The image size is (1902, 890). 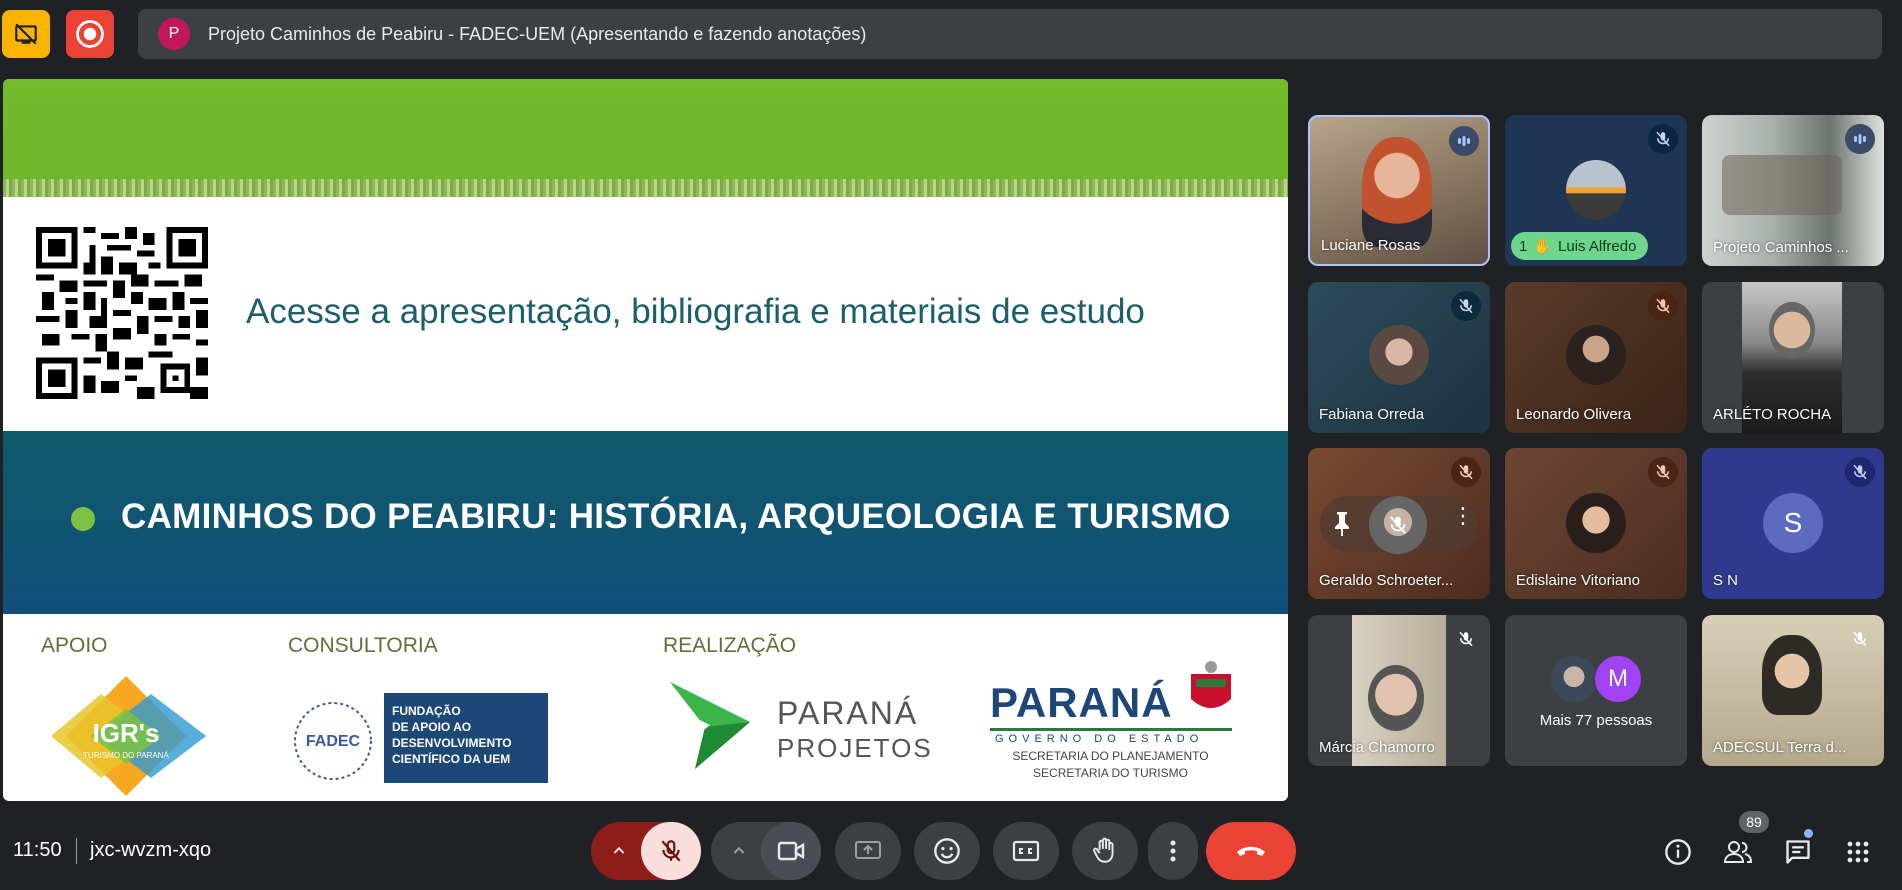 What do you see at coordinates (126, 755) in the screenshot?
I see `igr-logo-sub: TURISMO DO PARANÁ` at bounding box center [126, 755].